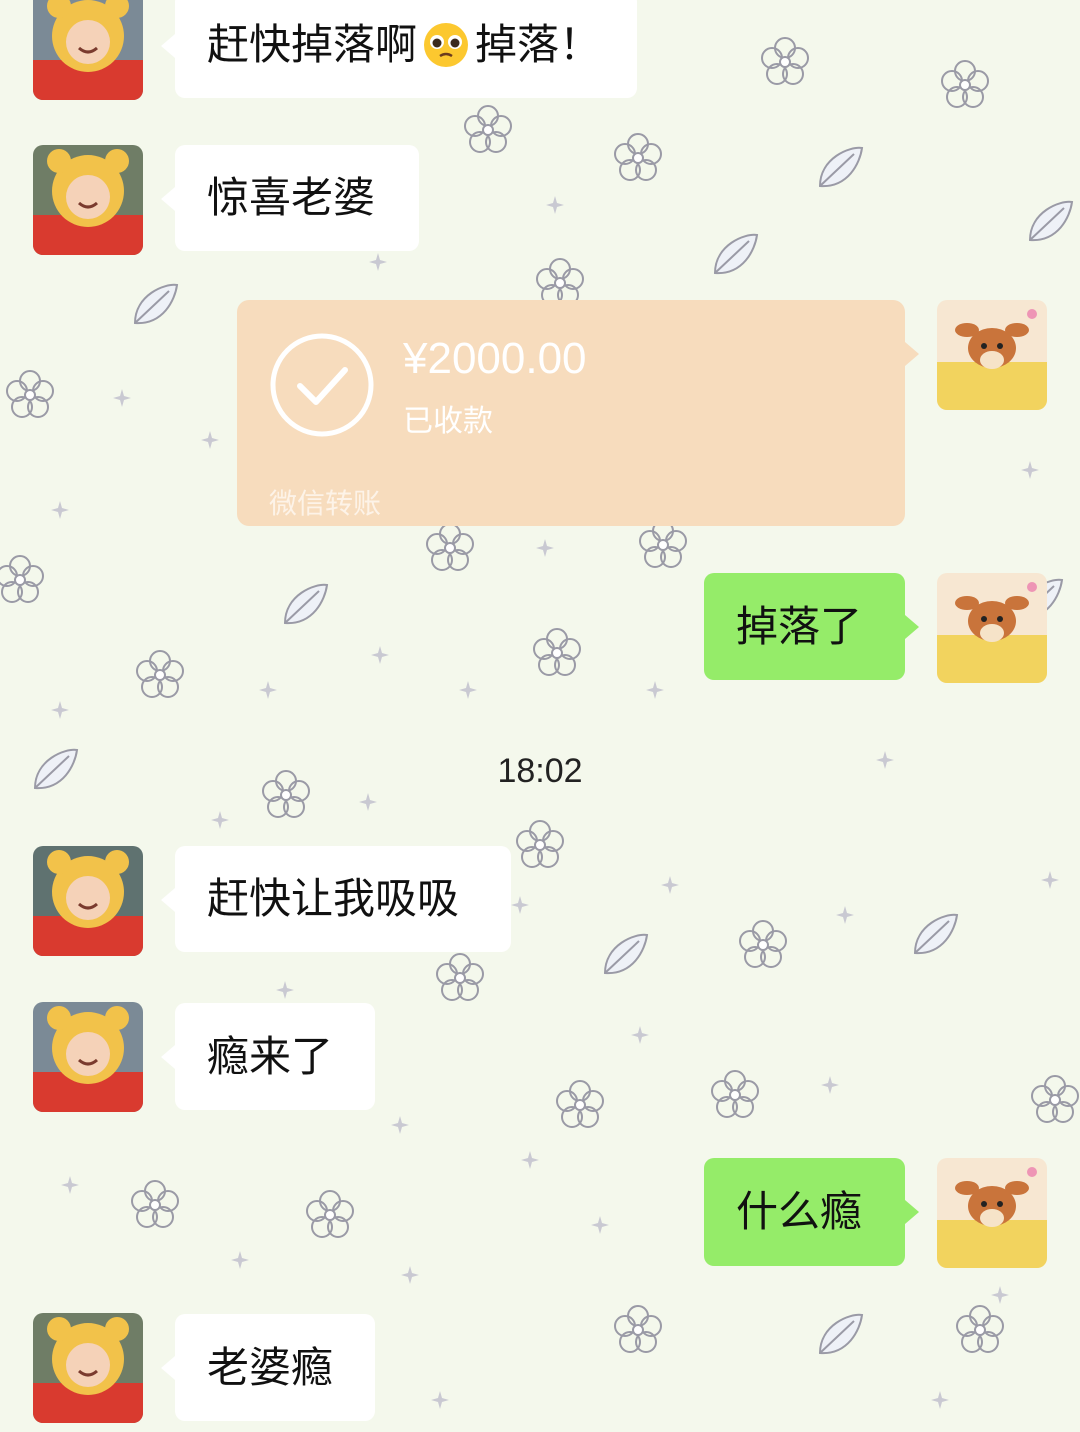 The height and width of the screenshot is (1432, 1080). What do you see at coordinates (799, 626) in the screenshot?
I see `message-text: 掉落了` at bounding box center [799, 626].